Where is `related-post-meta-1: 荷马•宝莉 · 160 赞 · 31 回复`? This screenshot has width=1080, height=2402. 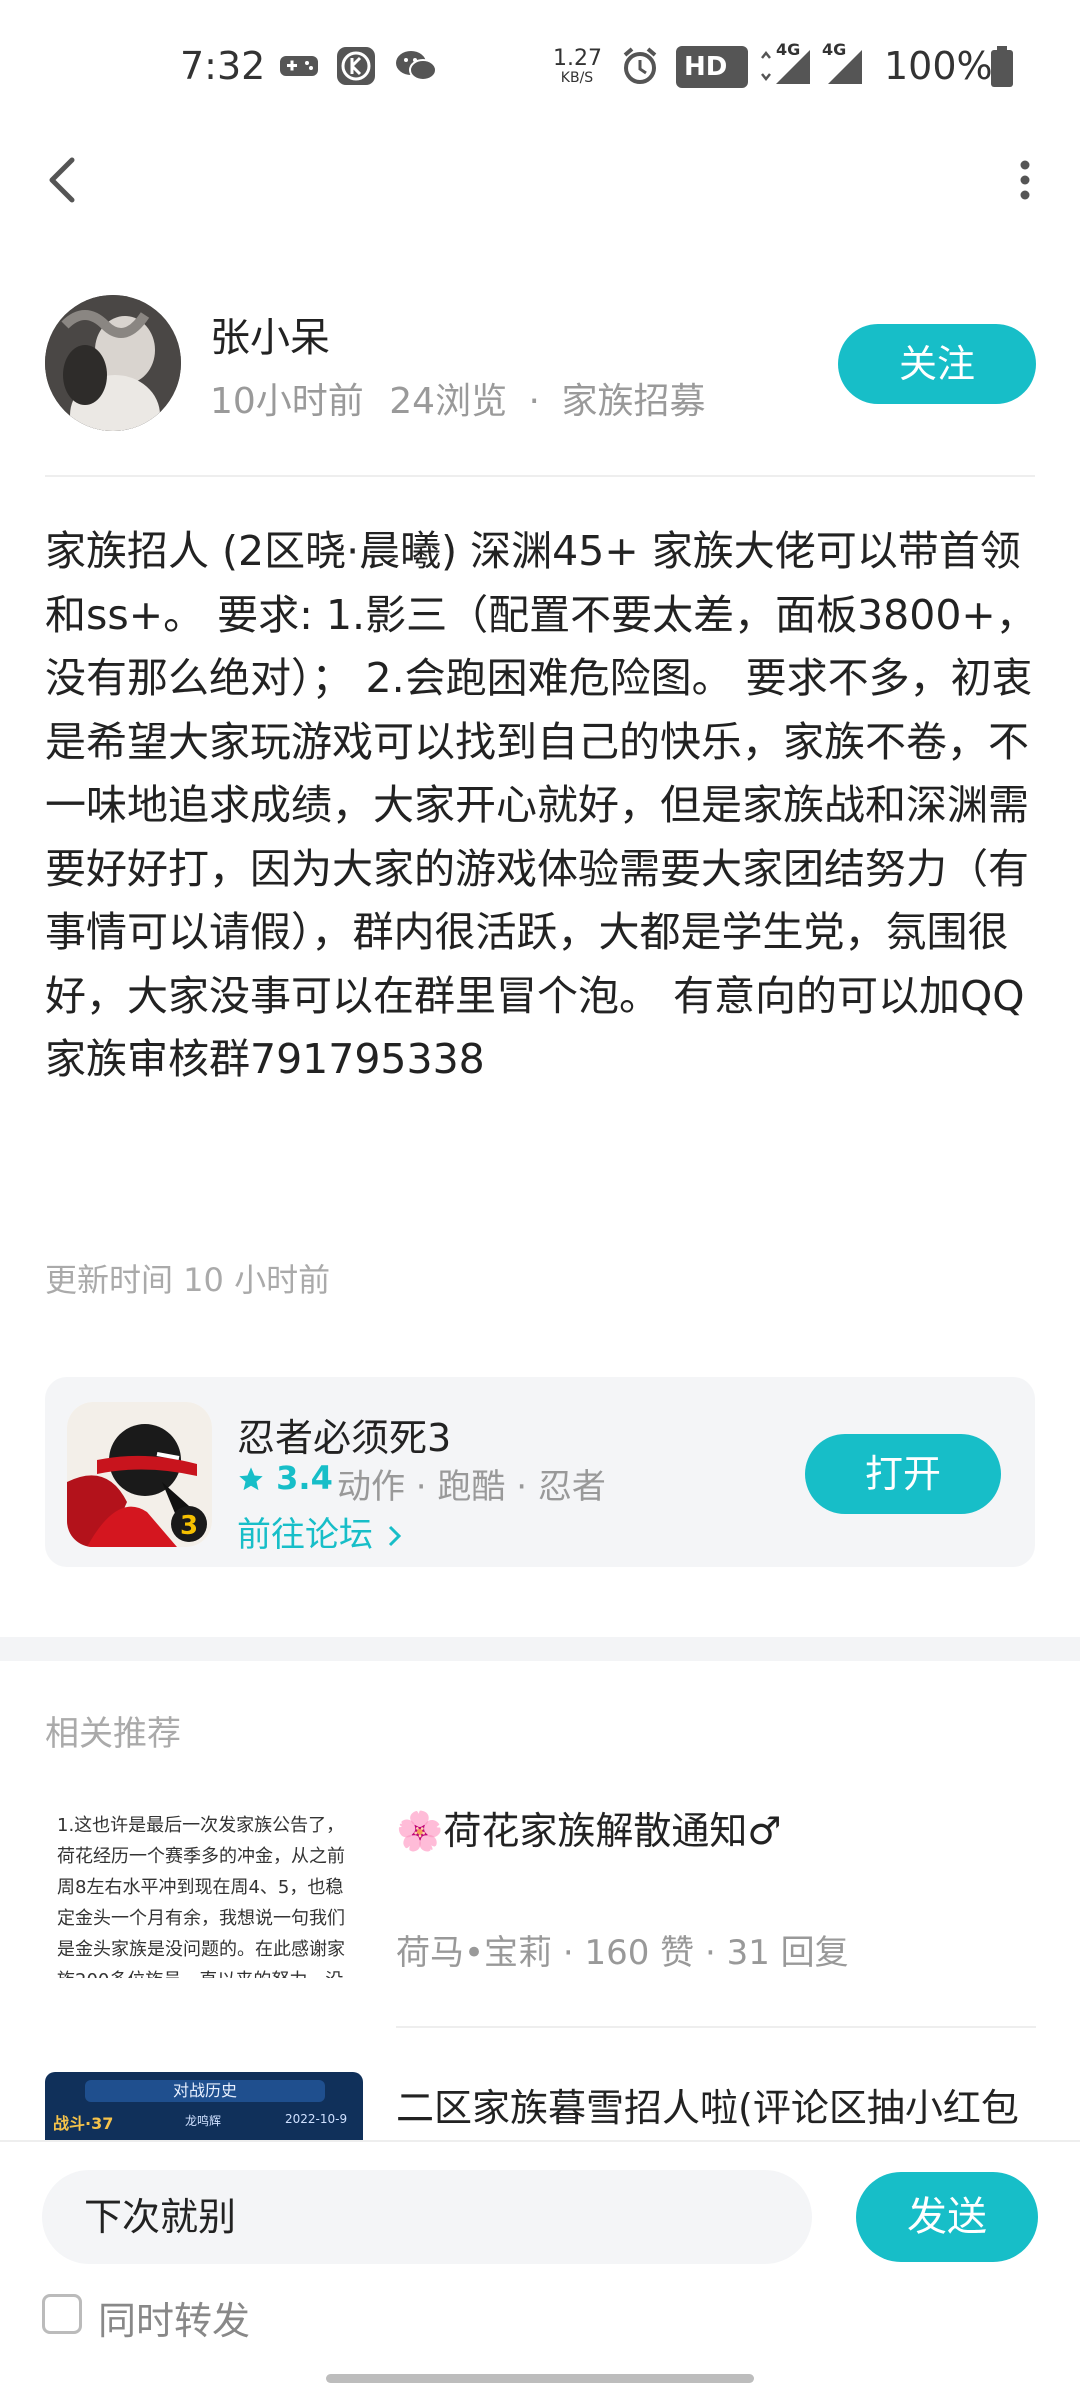 related-post-meta-1: 荷马•宝莉 · 160 赞 · 31 回复 is located at coordinates (622, 1953).